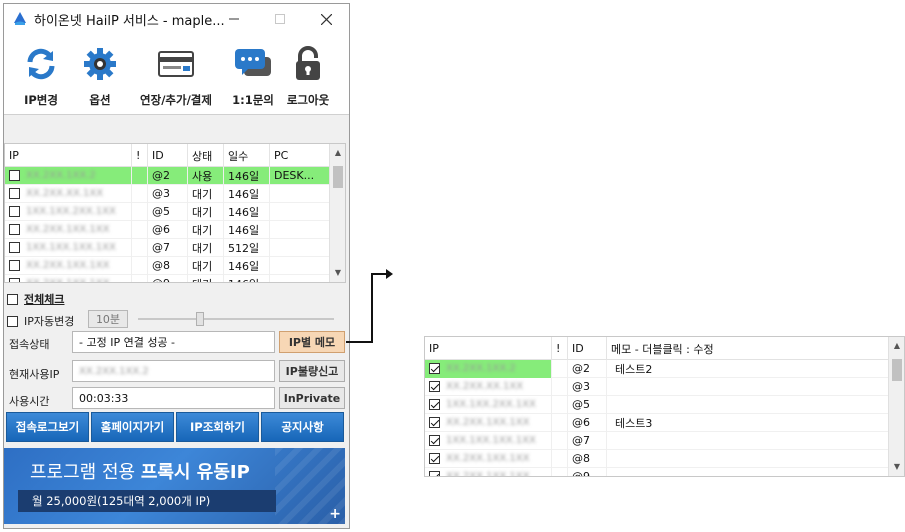 Image resolution: width=905 pixels, height=532 pixels. Describe the element at coordinates (168, 265) in the screenshot. I see `id-cell: @8` at that location.